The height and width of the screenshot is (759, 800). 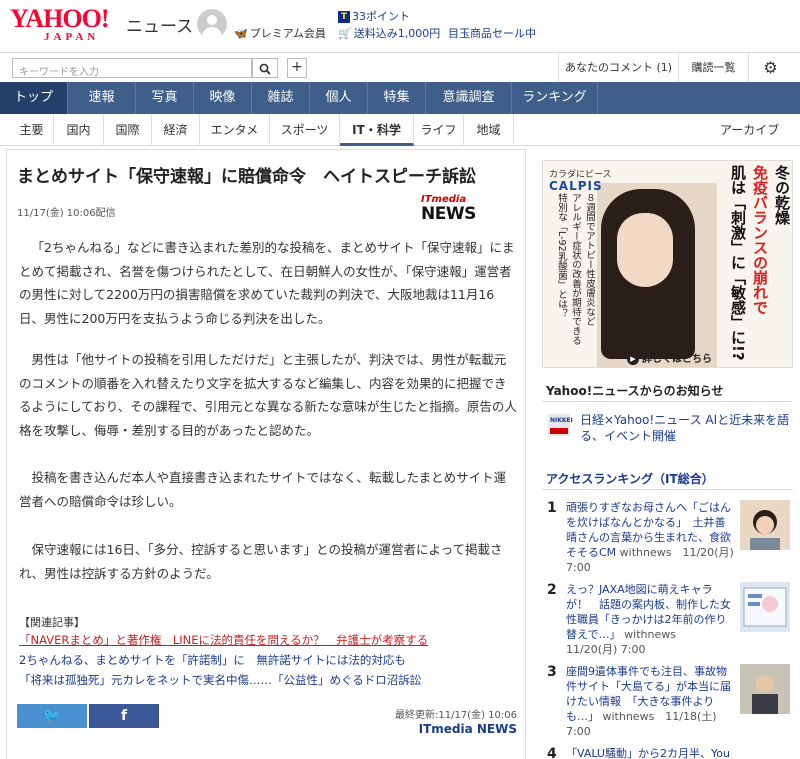 What do you see at coordinates (377, 130) in the screenshot?
I see `subnav-it-science: IT・科学` at bounding box center [377, 130].